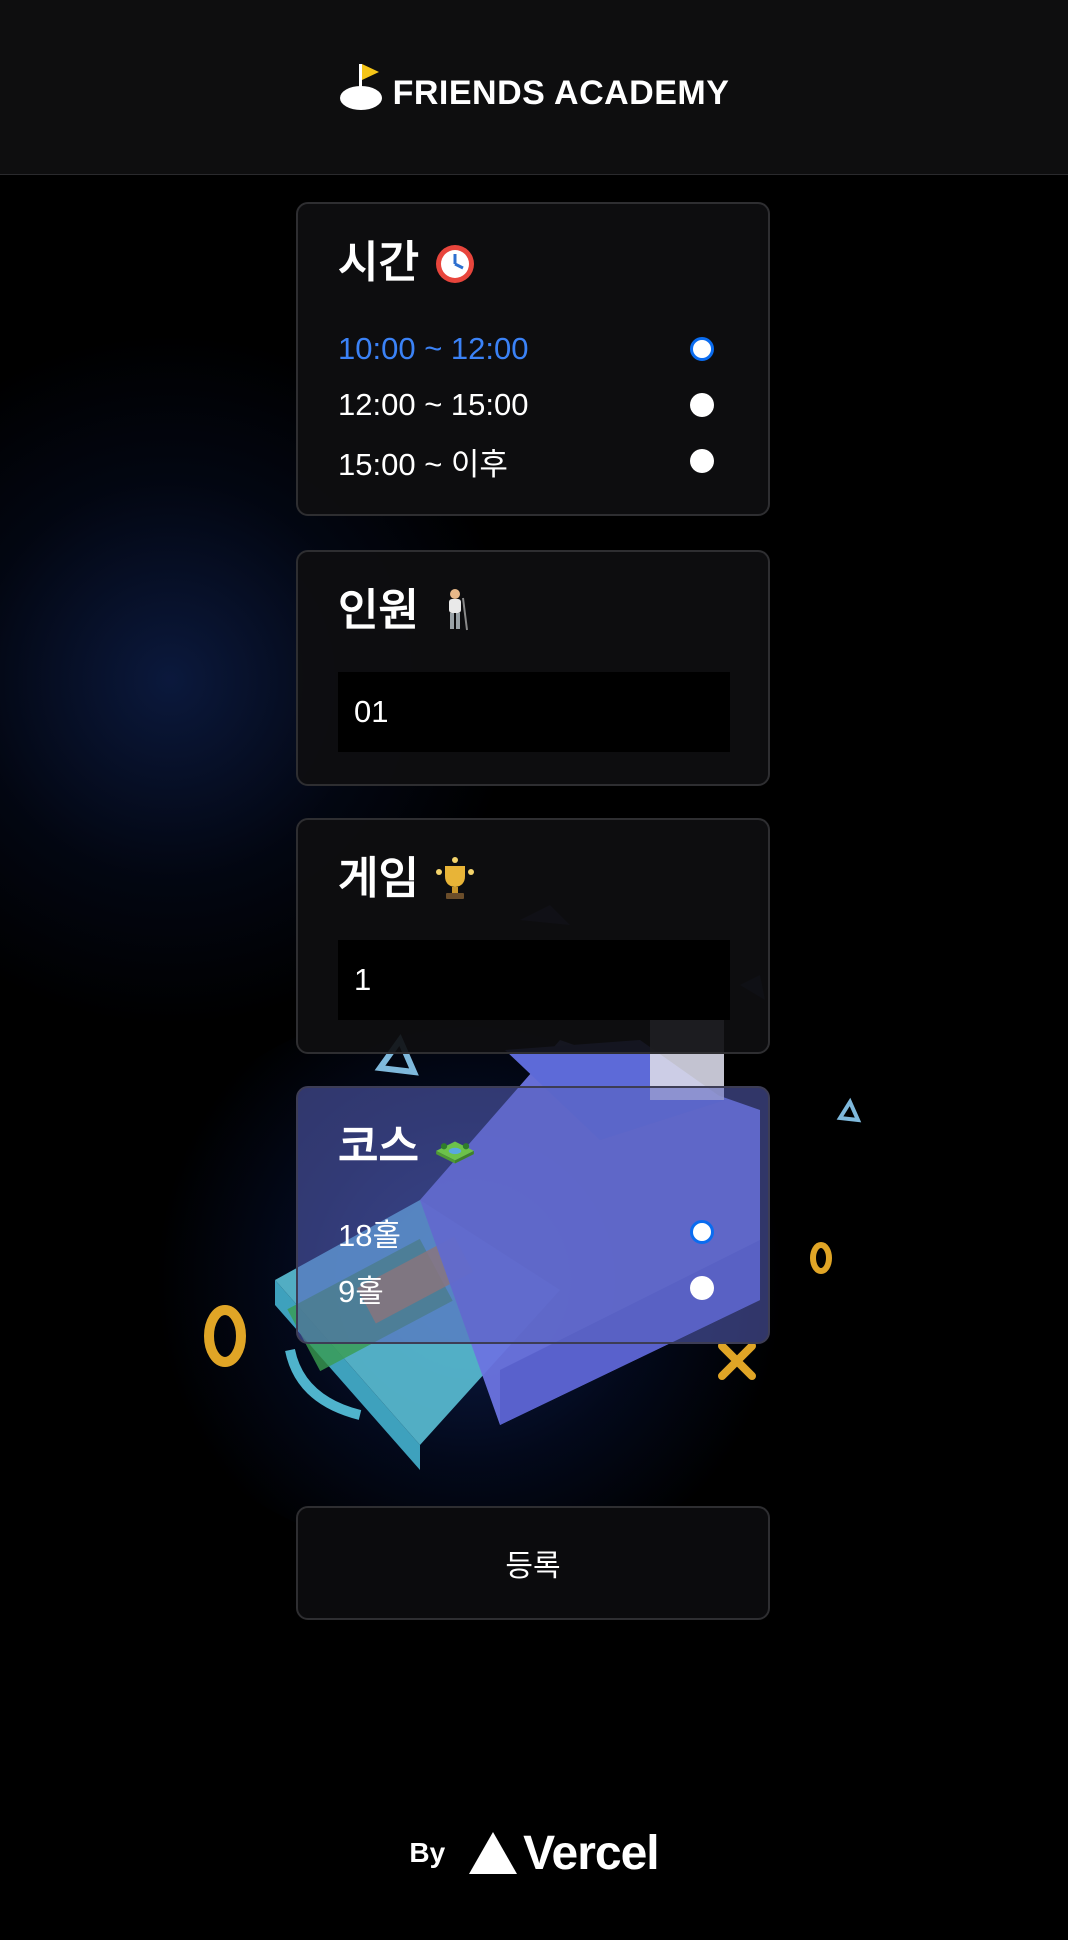  I want to click on alarm-clock-icon, so click(454, 264).